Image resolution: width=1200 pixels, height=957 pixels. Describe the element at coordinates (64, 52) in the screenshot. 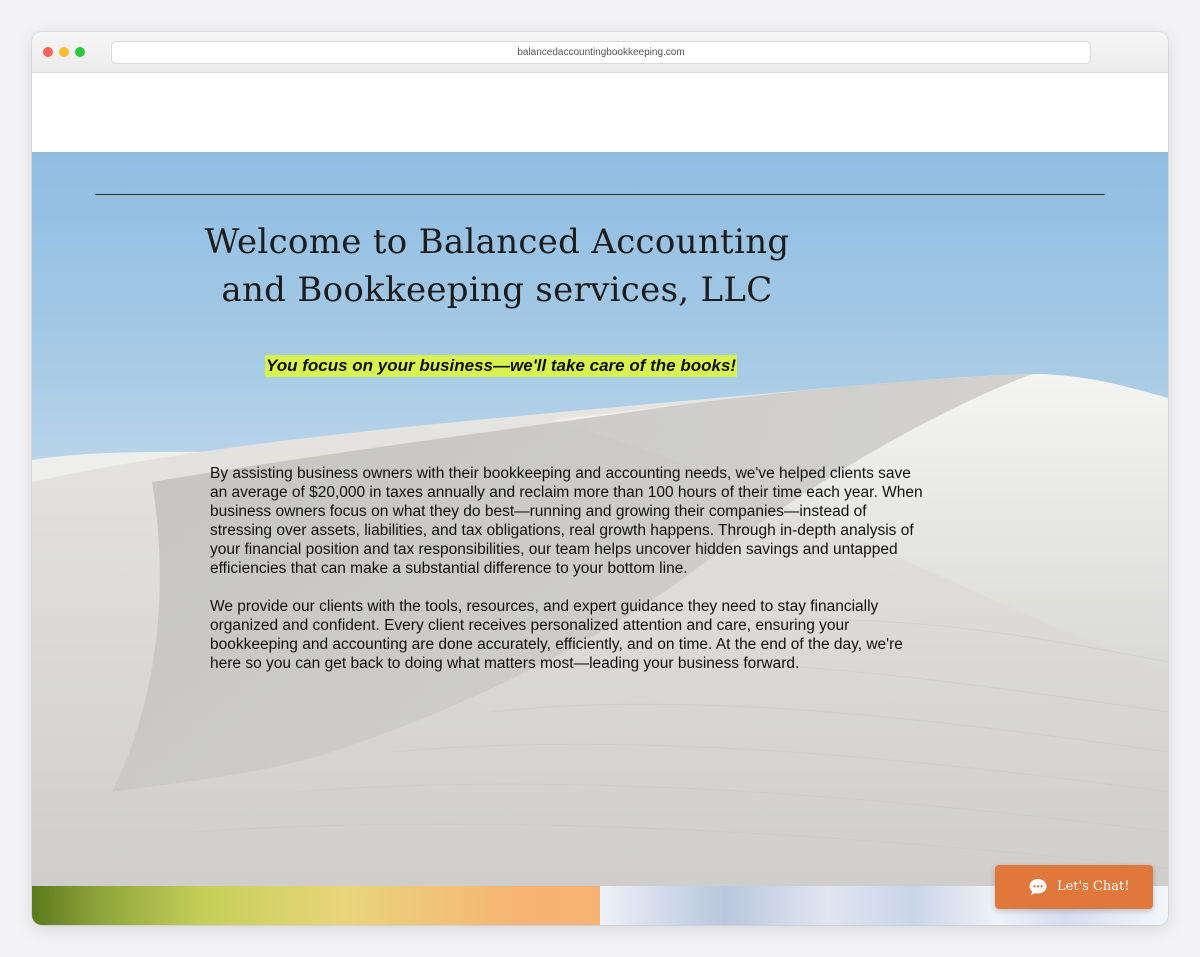

I see `minimize-window-button` at that location.